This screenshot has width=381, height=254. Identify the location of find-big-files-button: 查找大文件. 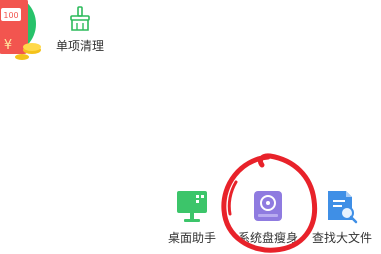
(342, 218).